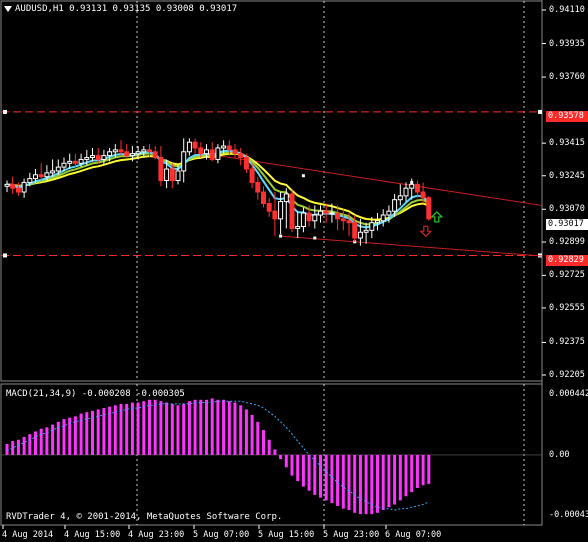 The image size is (588, 542). Describe the element at coordinates (567, 77) in the screenshot. I see `price-label: 0.93760` at that location.